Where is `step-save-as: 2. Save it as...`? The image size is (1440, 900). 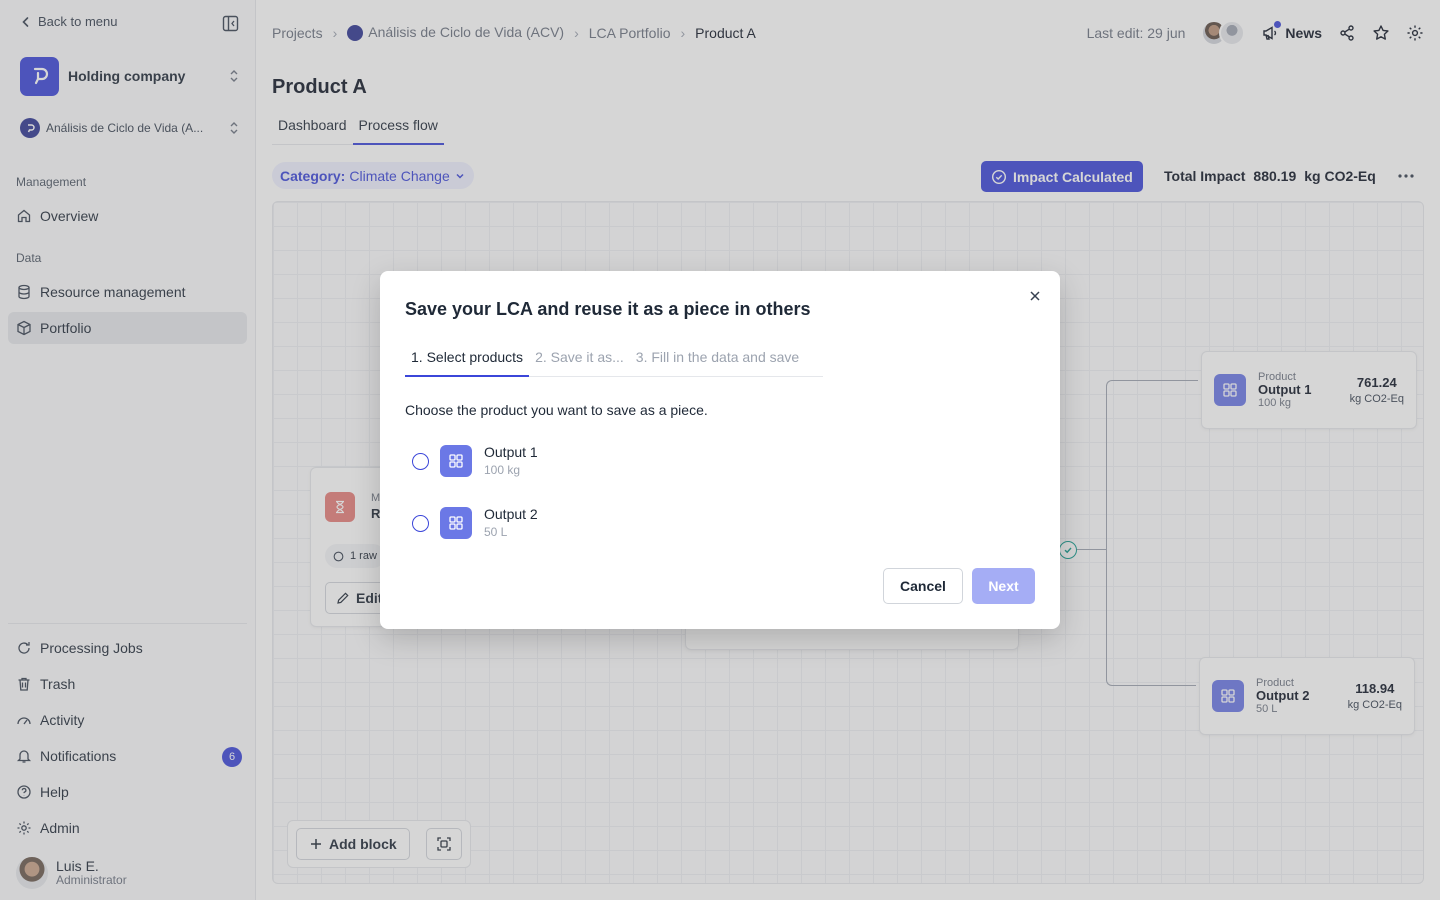
step-save-as: 2. Save it as... is located at coordinates (579, 361).